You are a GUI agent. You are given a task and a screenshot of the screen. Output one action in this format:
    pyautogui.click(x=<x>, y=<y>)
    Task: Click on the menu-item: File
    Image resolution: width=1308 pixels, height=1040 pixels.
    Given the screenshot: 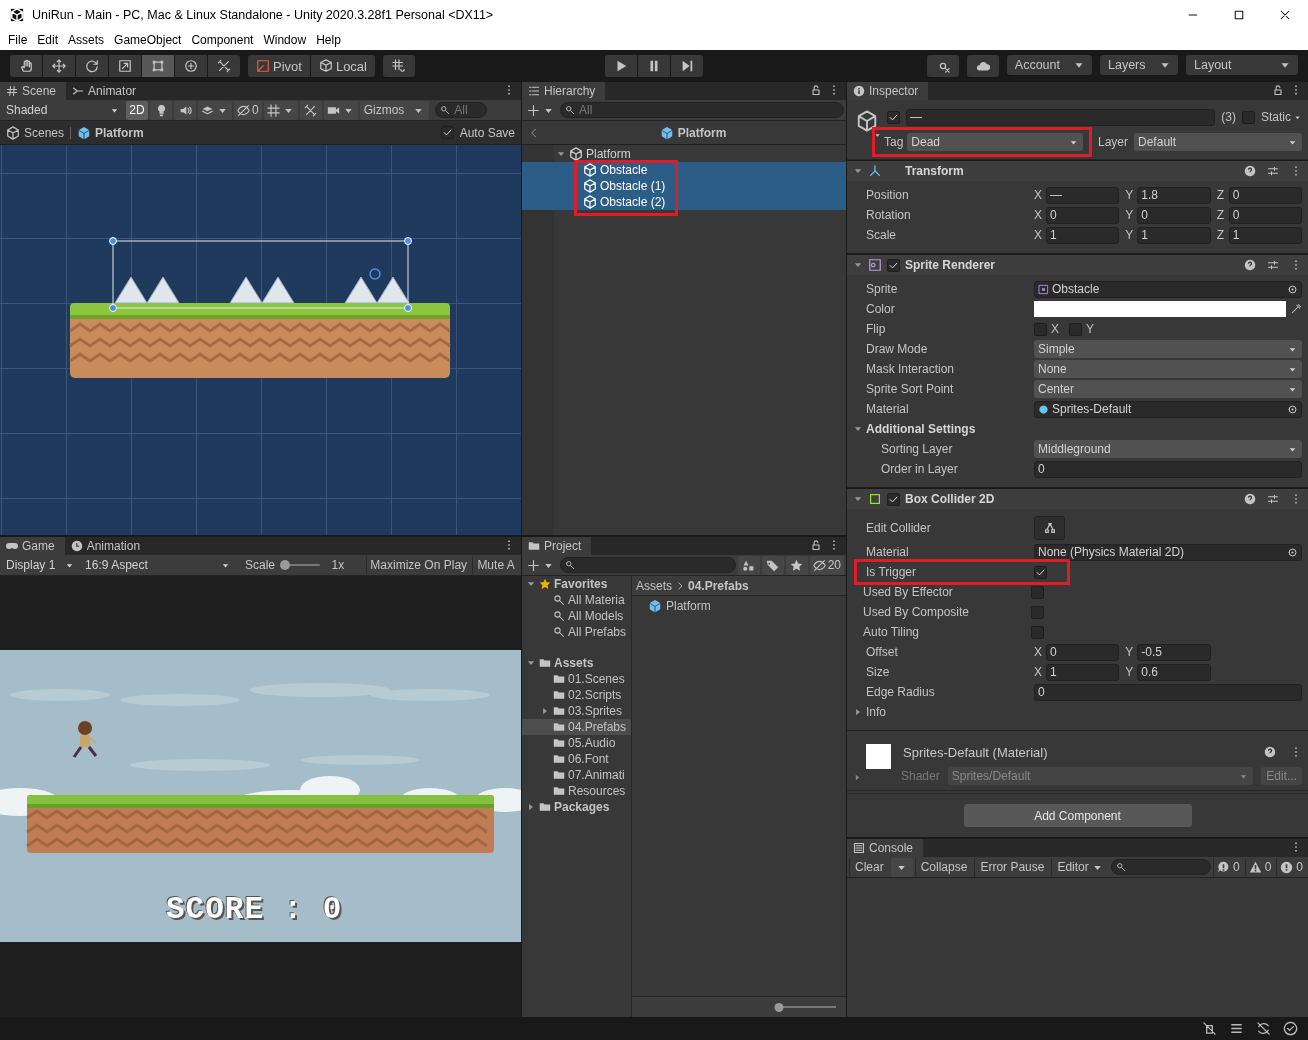 What is the action you would take?
    pyautogui.click(x=18, y=40)
    